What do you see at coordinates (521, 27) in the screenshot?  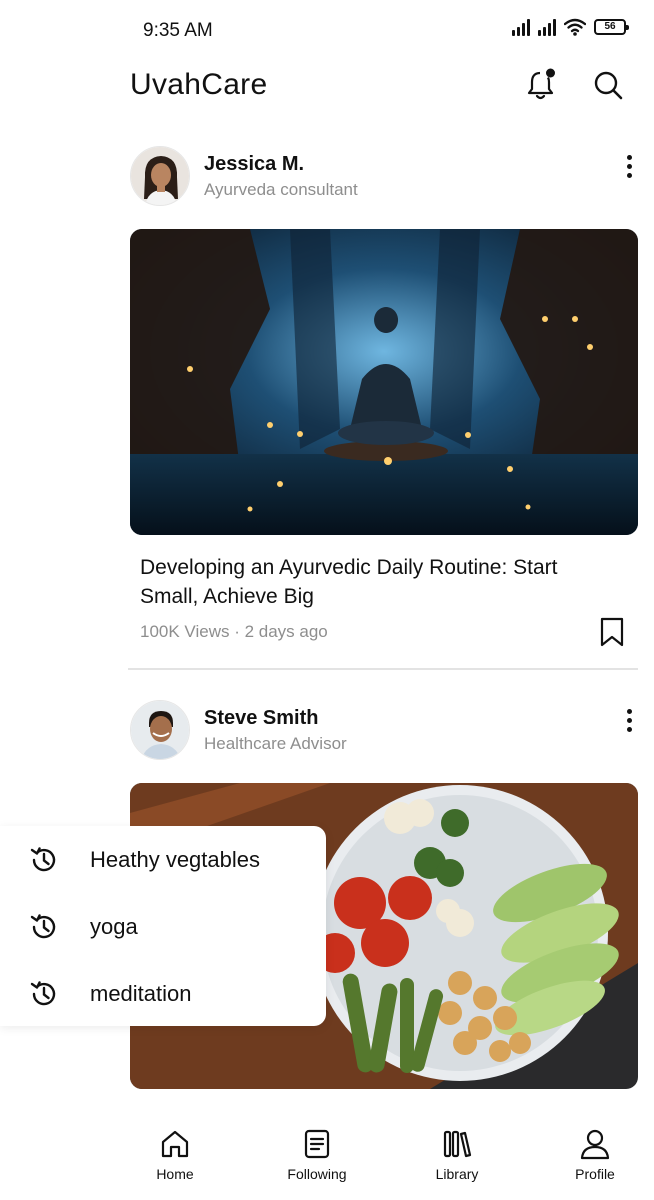 I see `signal-icon` at bounding box center [521, 27].